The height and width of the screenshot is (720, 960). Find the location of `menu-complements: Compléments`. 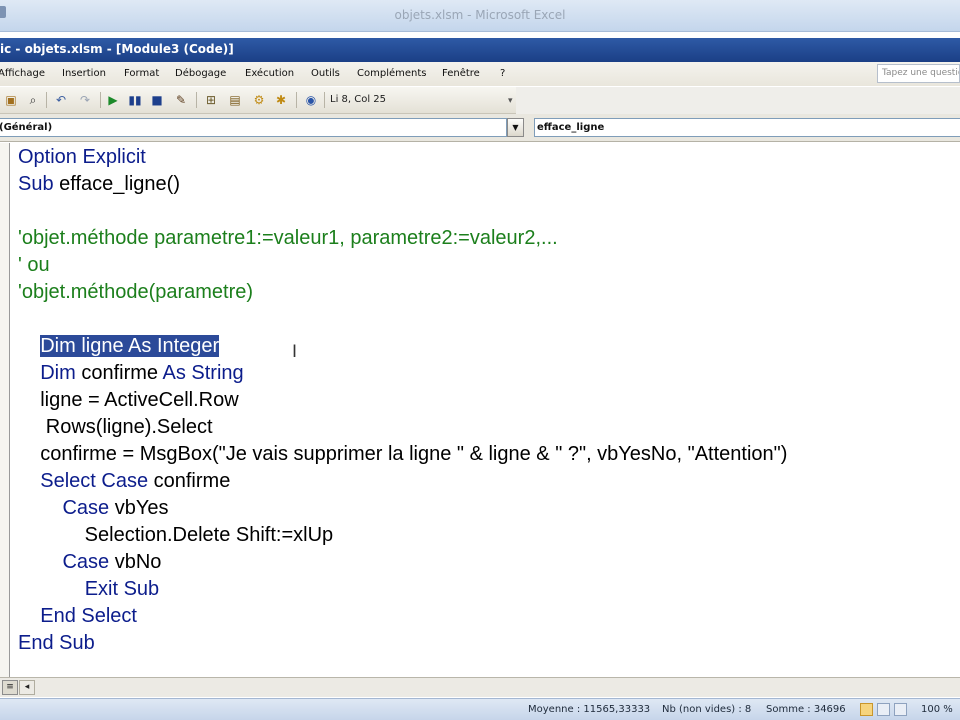

menu-complements: Compléments is located at coordinates (391, 73).